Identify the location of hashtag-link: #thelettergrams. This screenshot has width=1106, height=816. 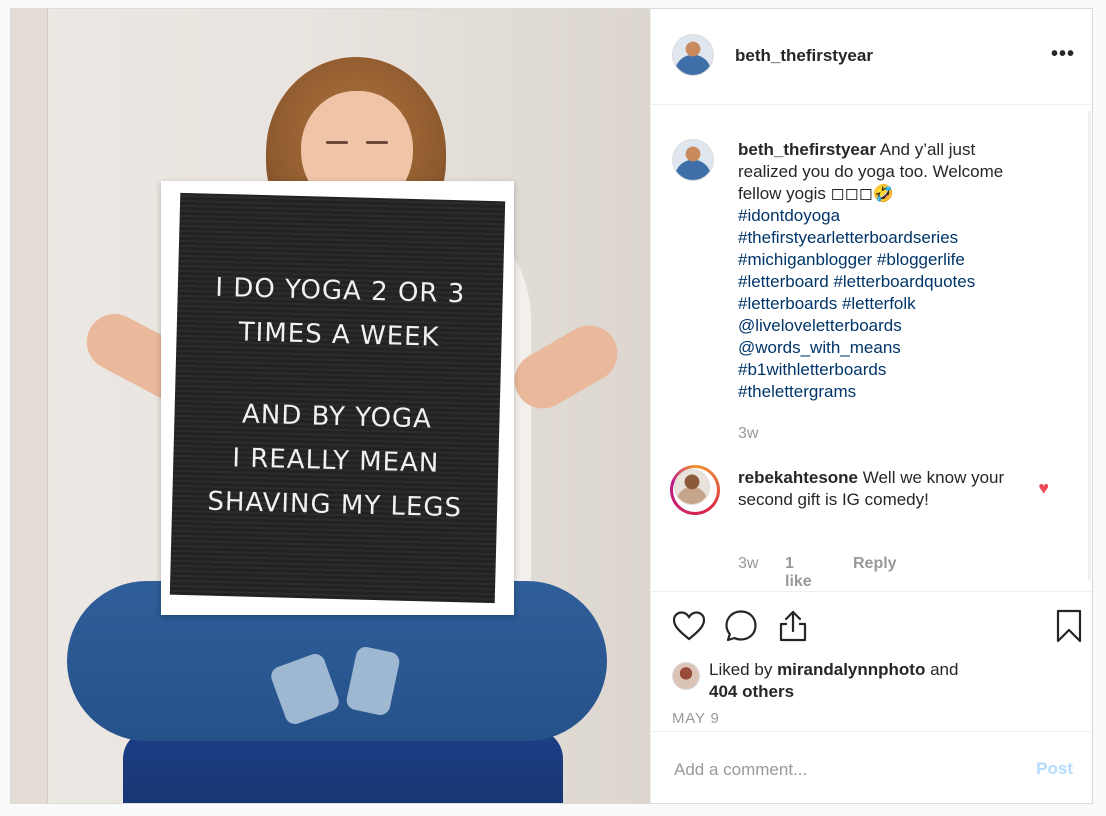
(888, 392).